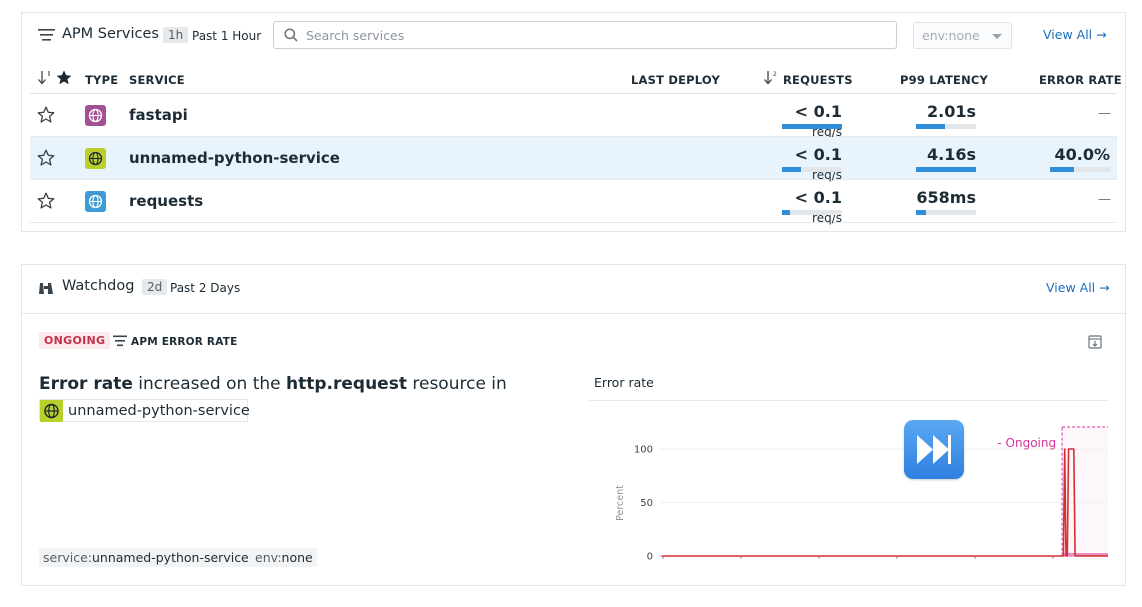 This screenshot has height=607, width=1142. What do you see at coordinates (624, 382) in the screenshot?
I see `chart-title: Error rate` at bounding box center [624, 382].